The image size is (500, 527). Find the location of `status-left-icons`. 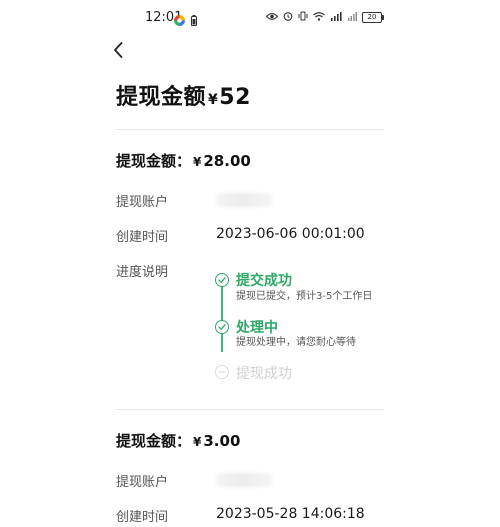

status-left-icons is located at coordinates (185, 20).